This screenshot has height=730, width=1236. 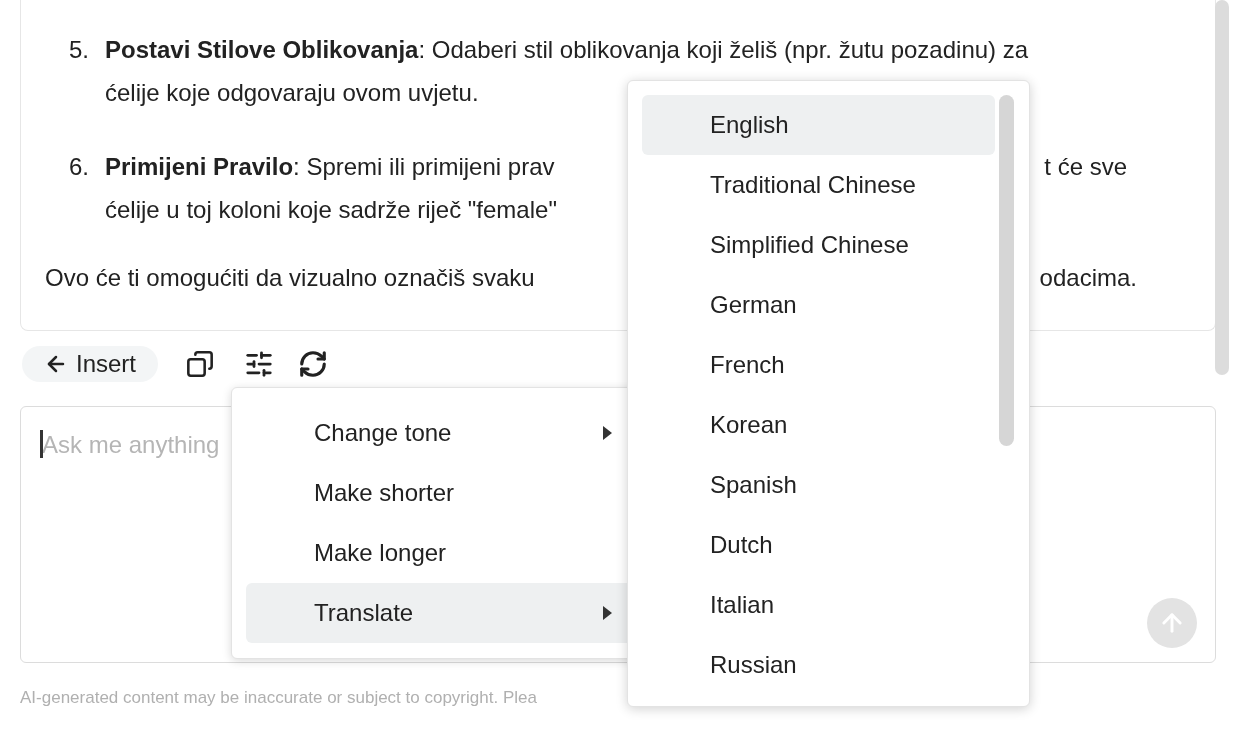 What do you see at coordinates (567, 49) in the screenshot?
I see `answer-text: Postavi Stilove Oblikovanja: Odaberi stil oblikovanja koji želiš (npr. žutu pozadinu) za` at bounding box center [567, 49].